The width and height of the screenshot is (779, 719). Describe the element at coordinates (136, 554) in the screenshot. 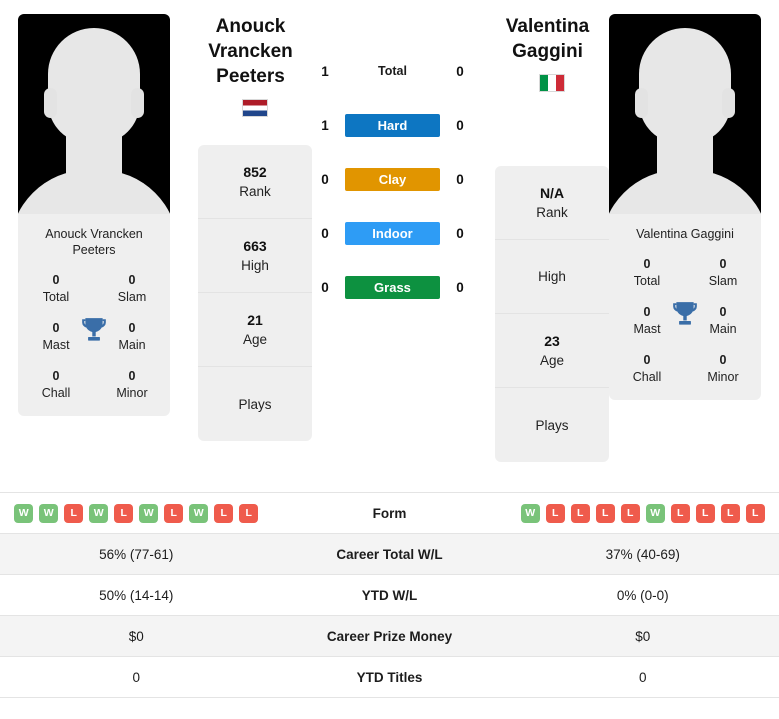

I see `career-total-wl-left: 56% (77-61)` at that location.